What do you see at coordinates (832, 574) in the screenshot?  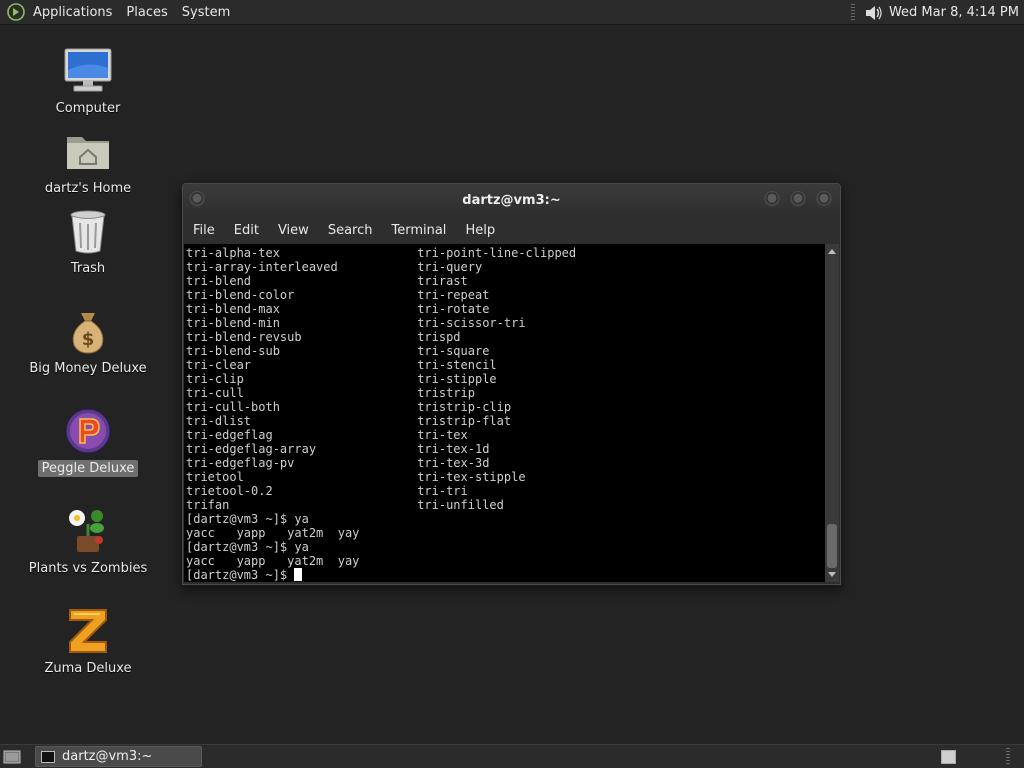 I see `scroll-down-arrow-icon` at bounding box center [832, 574].